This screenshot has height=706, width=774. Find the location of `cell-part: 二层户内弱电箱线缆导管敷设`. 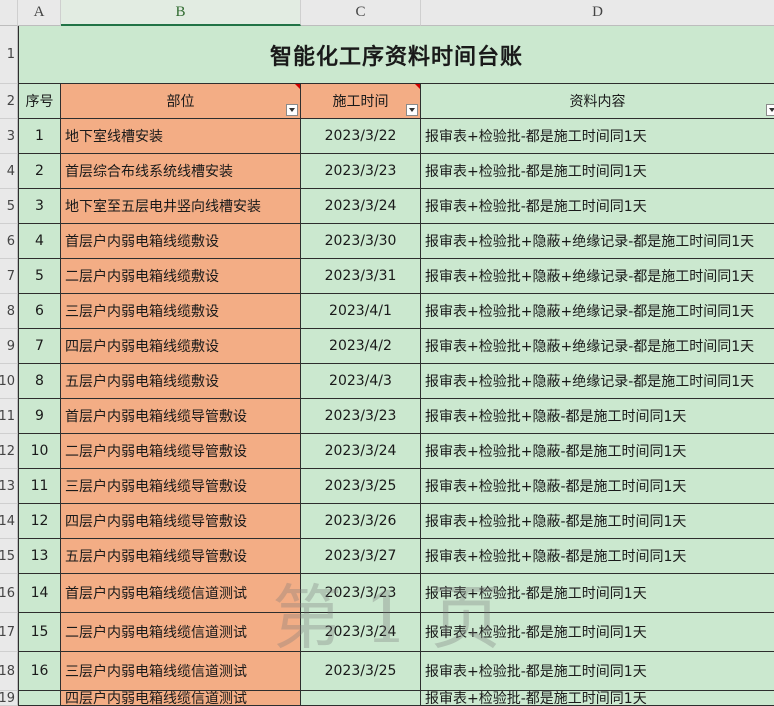

cell-part: 二层户内弱电箱线缆导管敷设 is located at coordinates (181, 451).